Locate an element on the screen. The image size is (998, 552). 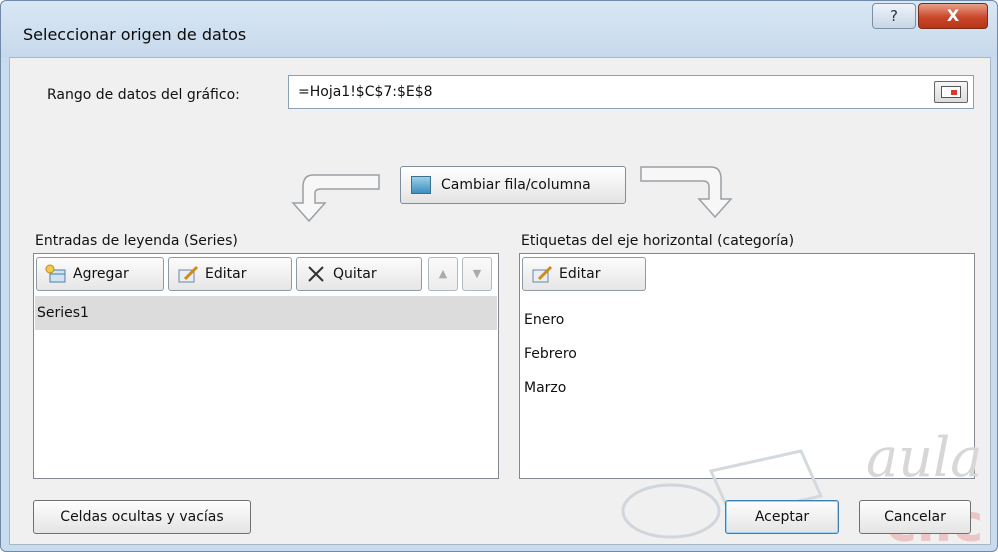
axis-labels-label: Etiquetas del eje horizontal (categoría) is located at coordinates (658, 241).